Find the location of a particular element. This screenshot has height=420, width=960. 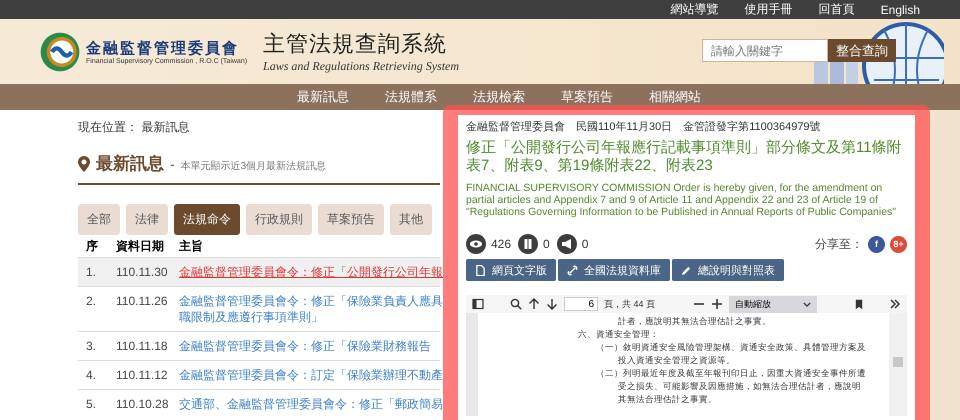

filter-tab: 法規命令 is located at coordinates (207, 219).